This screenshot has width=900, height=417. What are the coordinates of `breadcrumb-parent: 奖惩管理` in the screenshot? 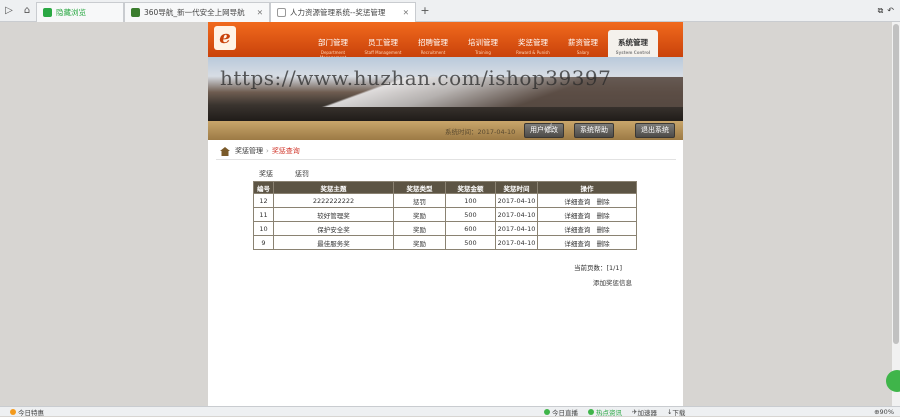 It's located at (249, 151).